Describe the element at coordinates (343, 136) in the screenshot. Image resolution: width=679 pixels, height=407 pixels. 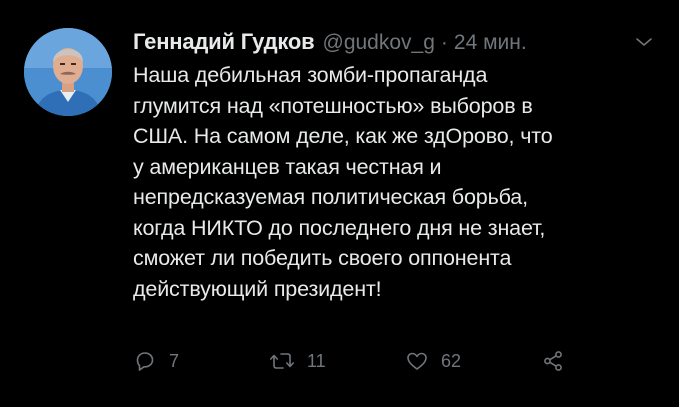
I see `tweet-text-line: США. На самом деле, как же здОрово, что` at that location.